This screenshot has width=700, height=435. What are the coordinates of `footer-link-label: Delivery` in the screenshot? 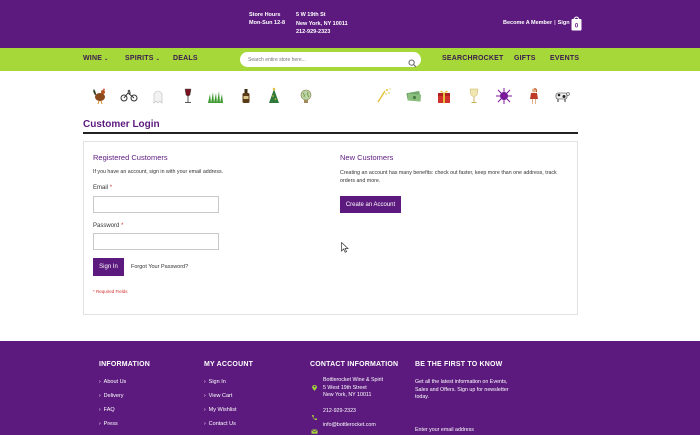 It's located at (113, 396).